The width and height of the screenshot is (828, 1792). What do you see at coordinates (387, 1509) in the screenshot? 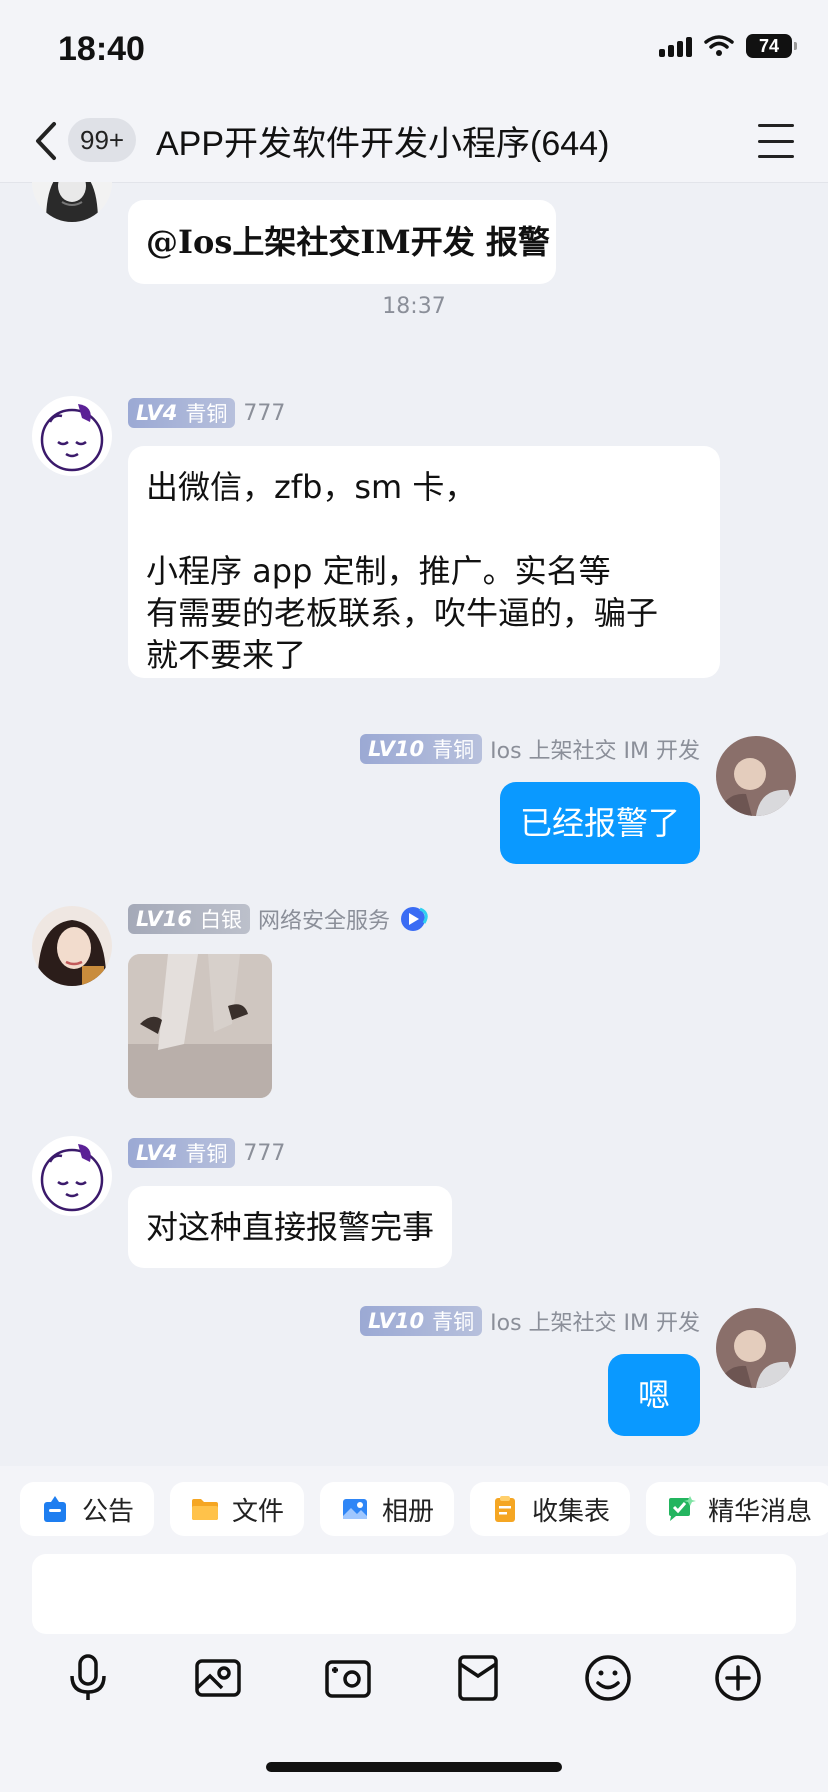
I see `chip-album: 相册` at bounding box center [387, 1509].